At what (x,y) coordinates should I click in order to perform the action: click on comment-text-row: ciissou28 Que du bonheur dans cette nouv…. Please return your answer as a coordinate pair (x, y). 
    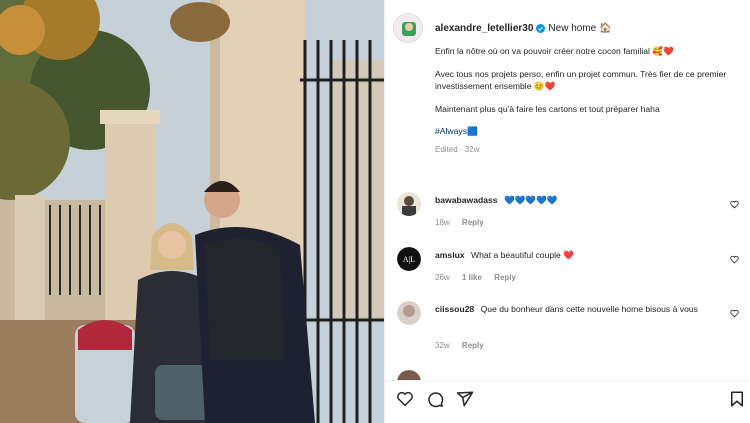
    Looking at the image, I should click on (580, 309).